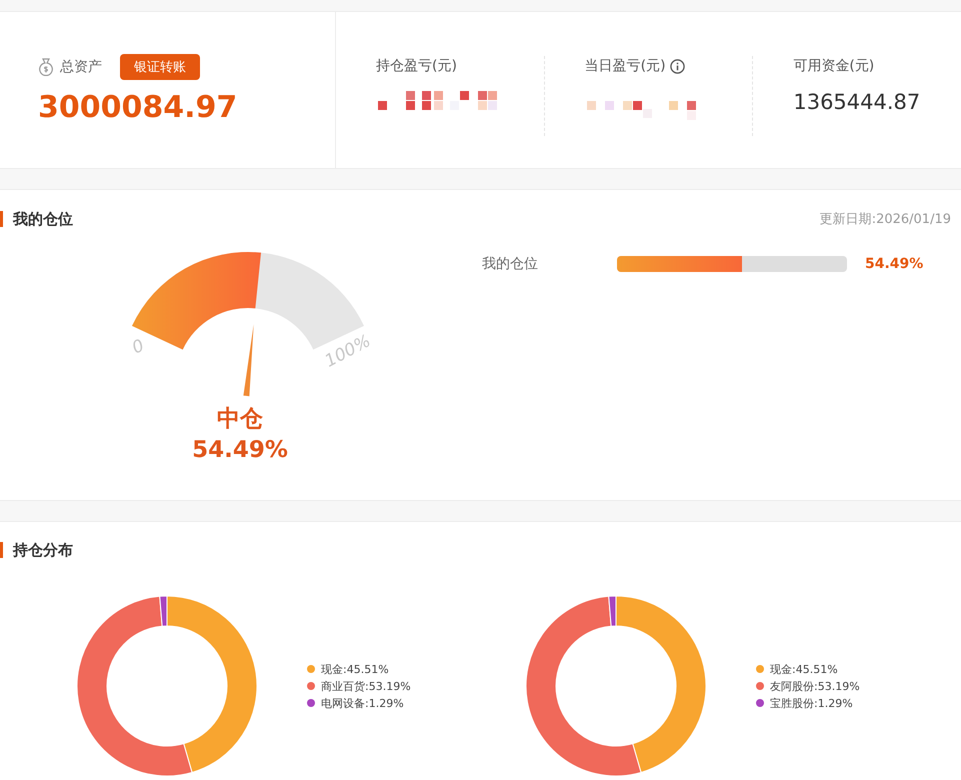  What do you see at coordinates (885, 219) in the screenshot?
I see `update-date: 更新日期:2026/01/19` at bounding box center [885, 219].